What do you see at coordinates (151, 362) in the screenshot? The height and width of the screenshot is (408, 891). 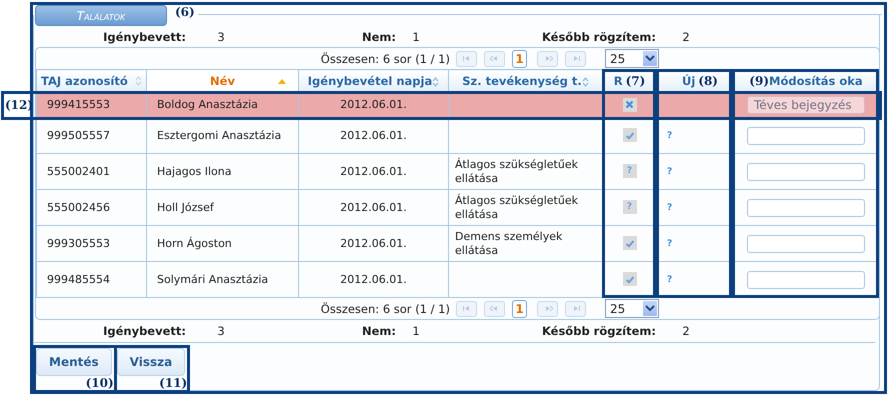 I see `back-button: Vissza` at bounding box center [151, 362].